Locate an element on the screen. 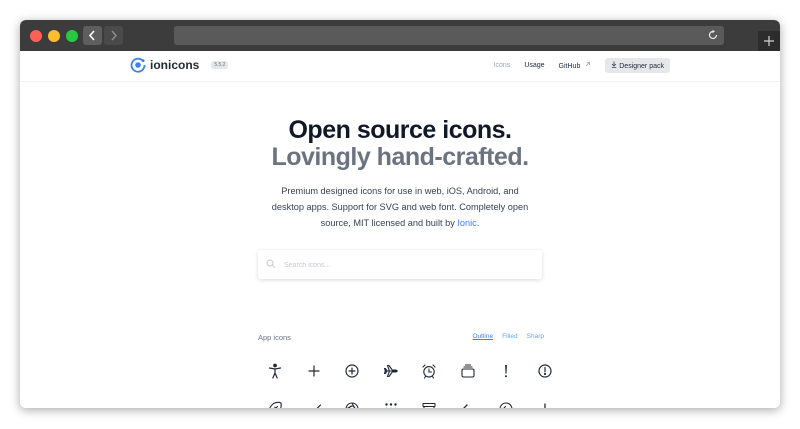  download-icon is located at coordinates (614, 64).